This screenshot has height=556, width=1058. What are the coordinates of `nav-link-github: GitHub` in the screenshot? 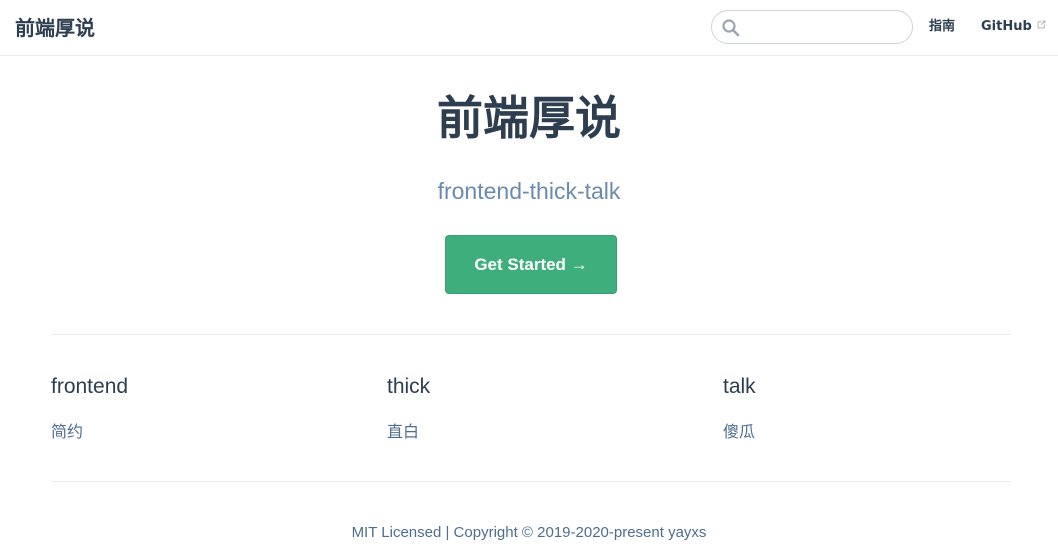 It's located at (1014, 27).